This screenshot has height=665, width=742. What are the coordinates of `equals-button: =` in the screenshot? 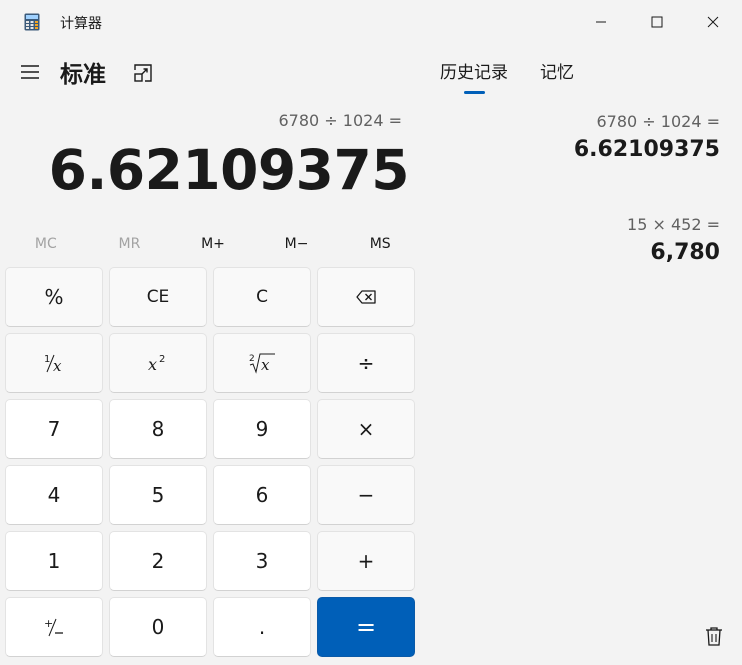 It's located at (366, 627).